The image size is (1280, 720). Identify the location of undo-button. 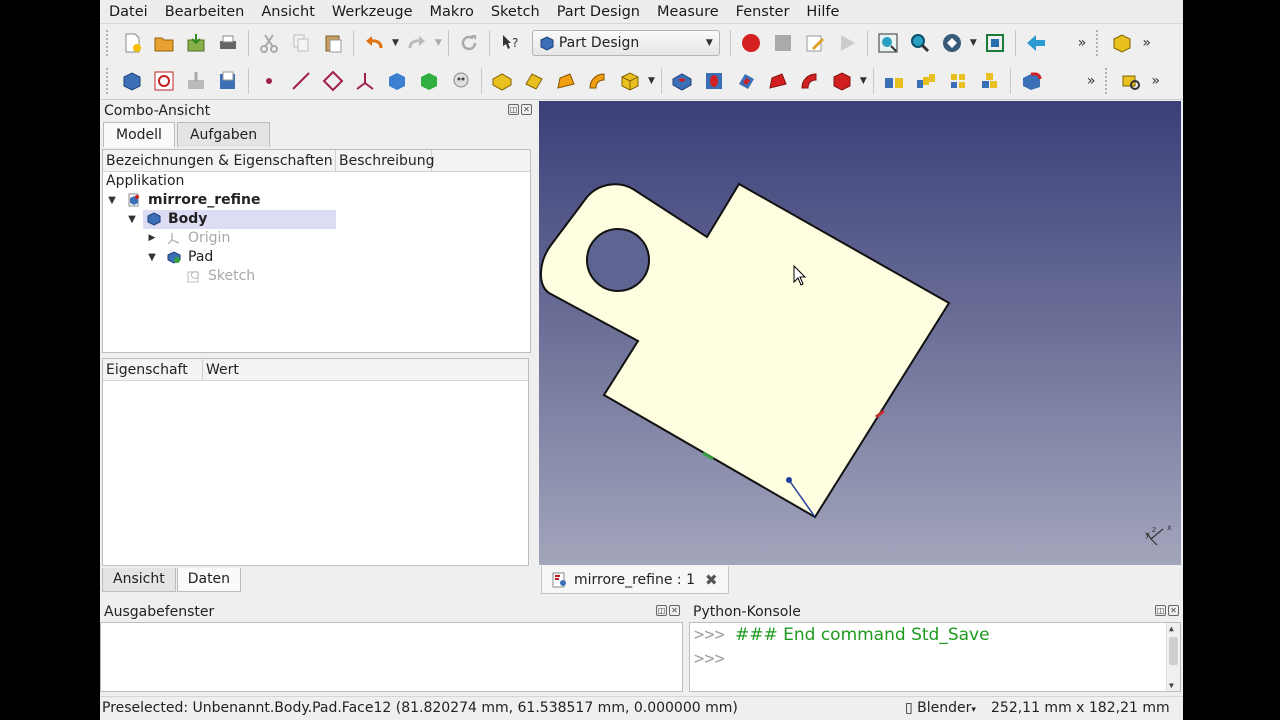
(374, 43).